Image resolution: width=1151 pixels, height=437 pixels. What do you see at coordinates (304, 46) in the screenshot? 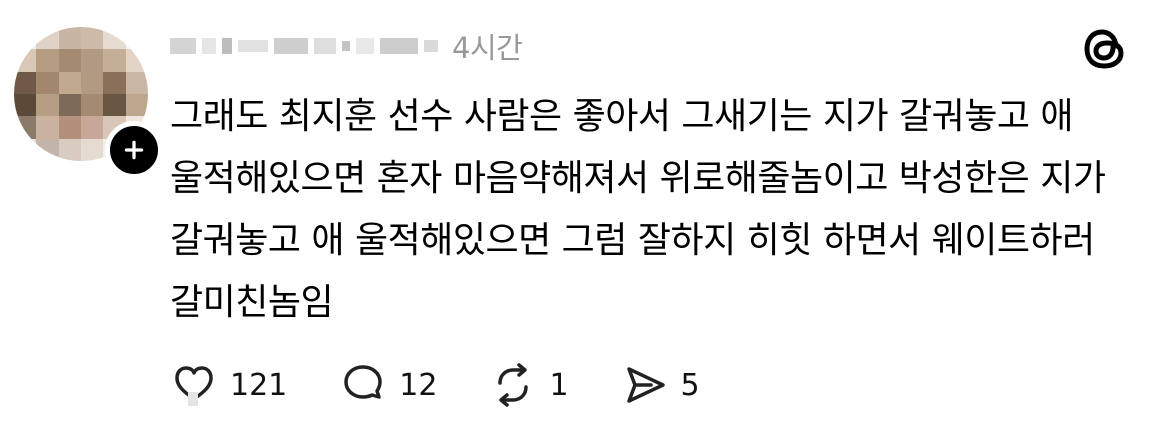
I see `username` at bounding box center [304, 46].